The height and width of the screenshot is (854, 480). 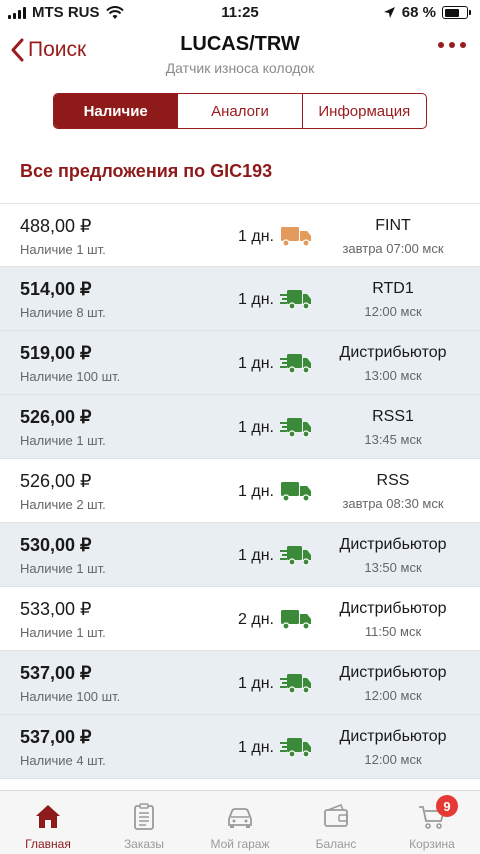 I want to click on location-arrow-icon, so click(x=389, y=12).